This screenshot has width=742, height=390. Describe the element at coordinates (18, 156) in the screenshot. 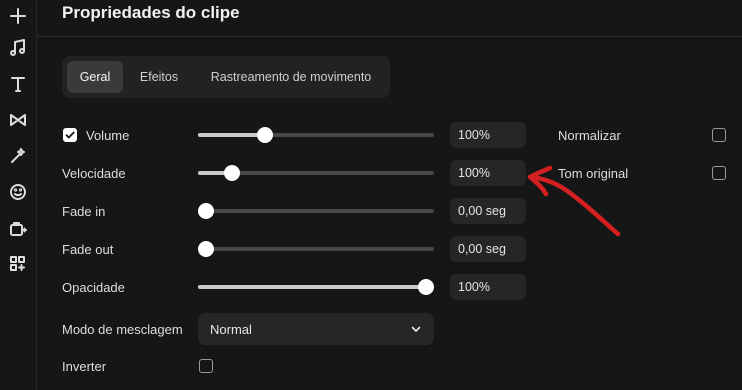

I see `effects-icon` at that location.